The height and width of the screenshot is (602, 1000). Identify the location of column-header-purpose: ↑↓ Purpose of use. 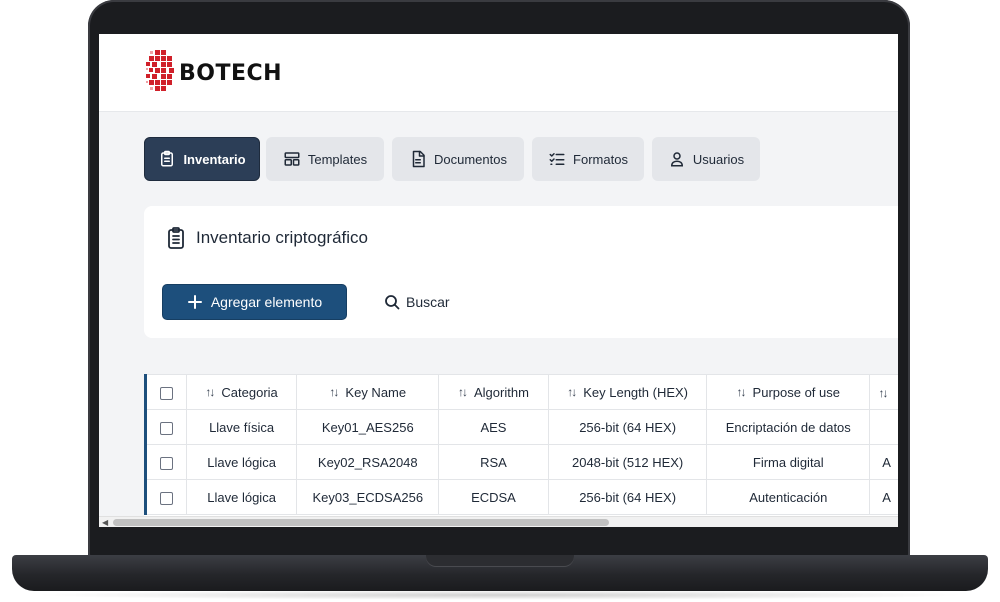
(788, 392).